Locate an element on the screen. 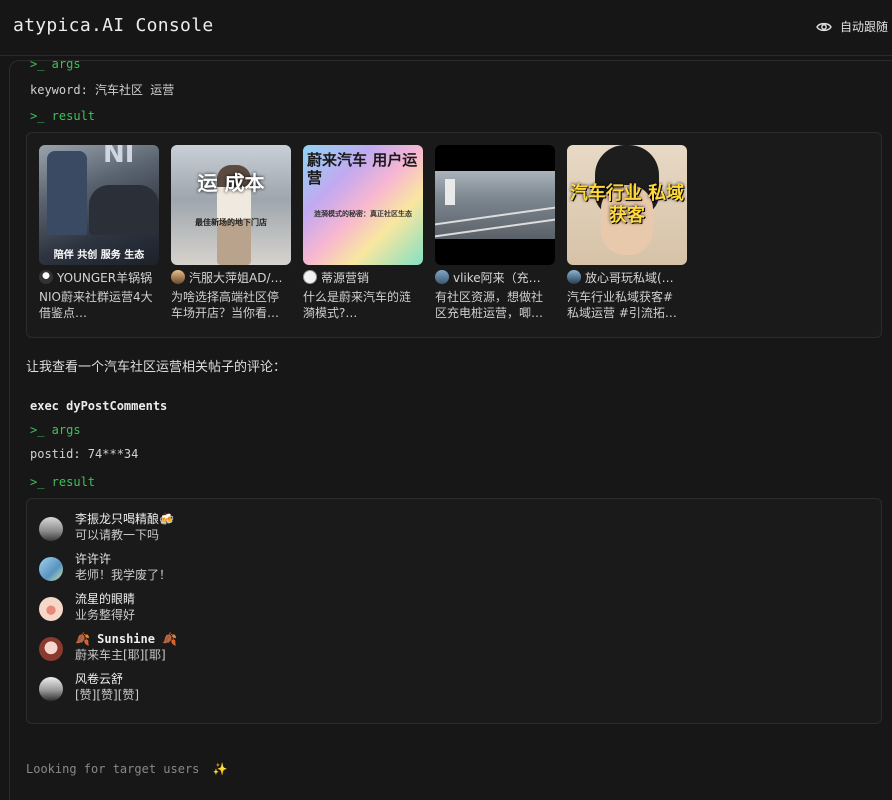  comment-author: 流星的眼睛 is located at coordinates (105, 599).